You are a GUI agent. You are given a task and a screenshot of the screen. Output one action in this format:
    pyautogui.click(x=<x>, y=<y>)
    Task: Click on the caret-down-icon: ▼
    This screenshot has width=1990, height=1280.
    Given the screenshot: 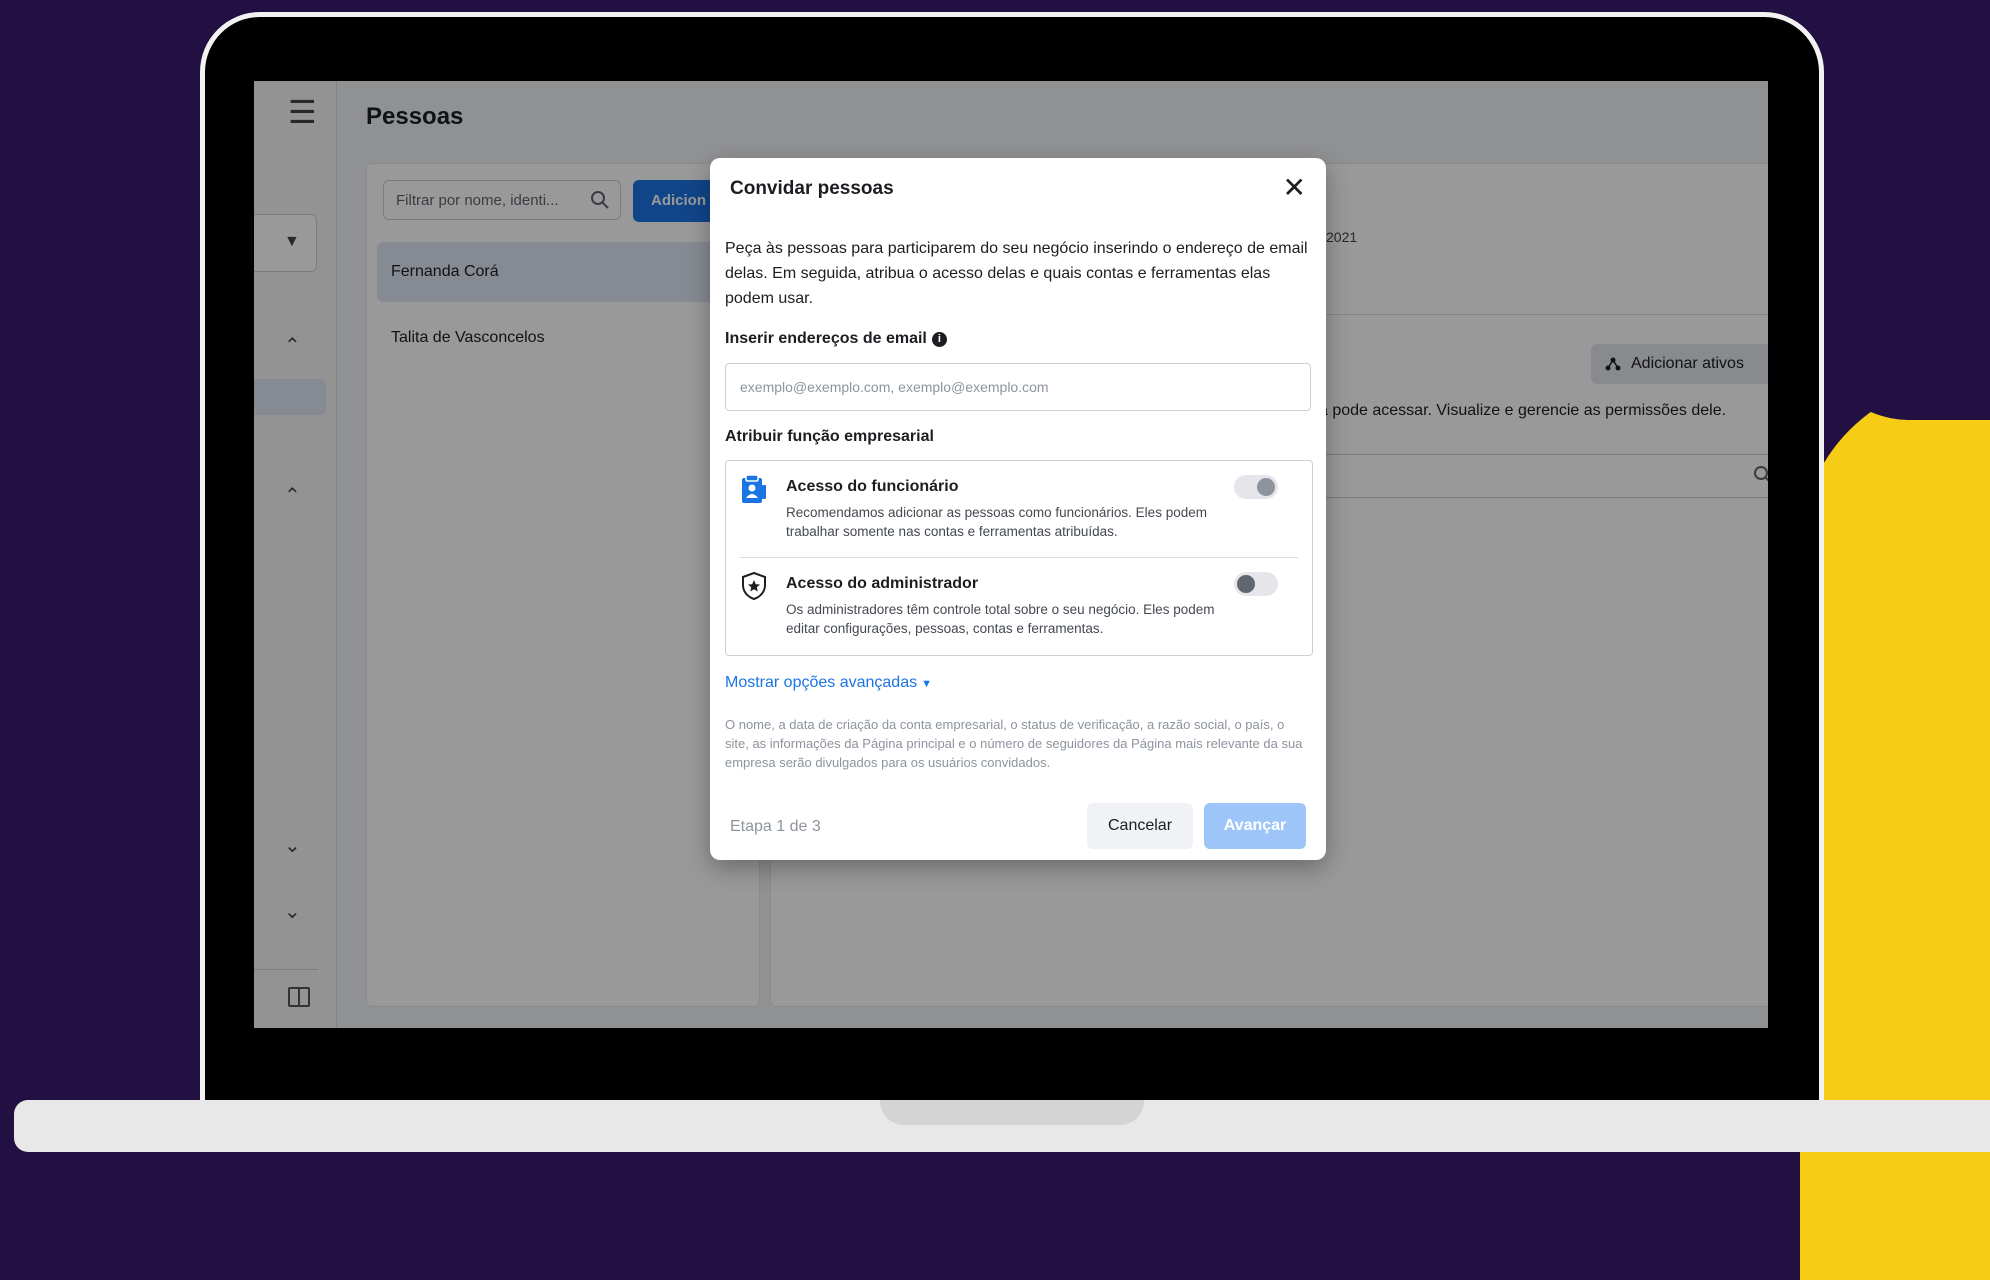 What is the action you would take?
    pyautogui.click(x=926, y=684)
    